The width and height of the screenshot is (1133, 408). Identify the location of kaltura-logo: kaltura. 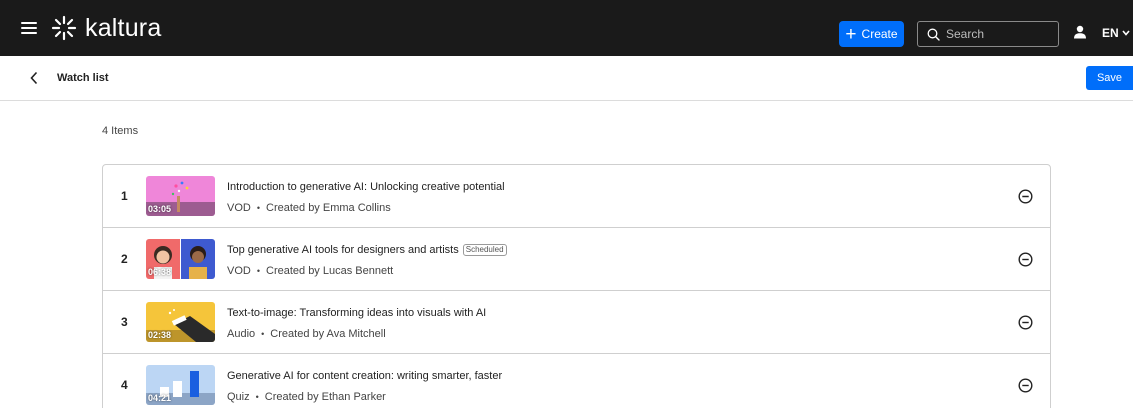
(106, 28).